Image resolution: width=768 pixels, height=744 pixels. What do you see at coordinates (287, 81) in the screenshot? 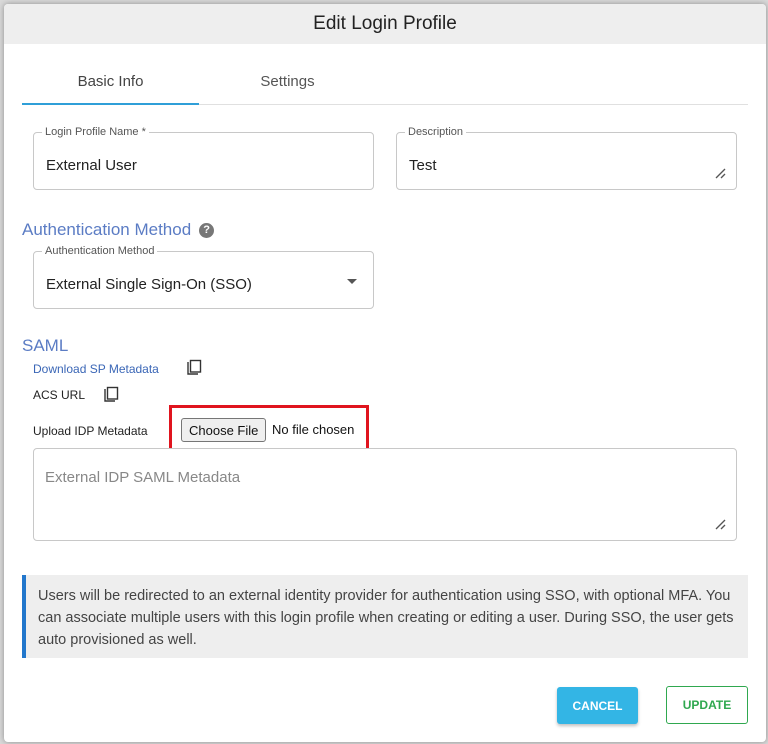
I see `tab-settings: Settings` at bounding box center [287, 81].